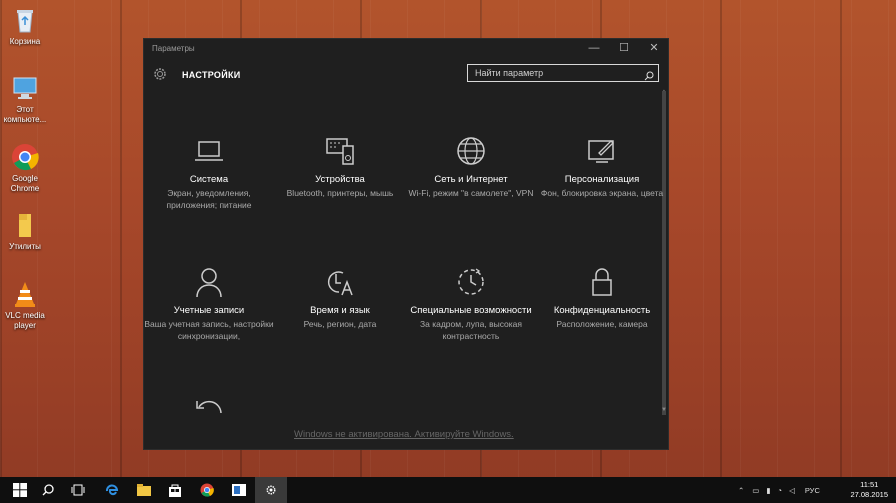  Describe the element at coordinates (25, 320) in the screenshot. I see `desktop-icon-label: VLC media player` at that location.